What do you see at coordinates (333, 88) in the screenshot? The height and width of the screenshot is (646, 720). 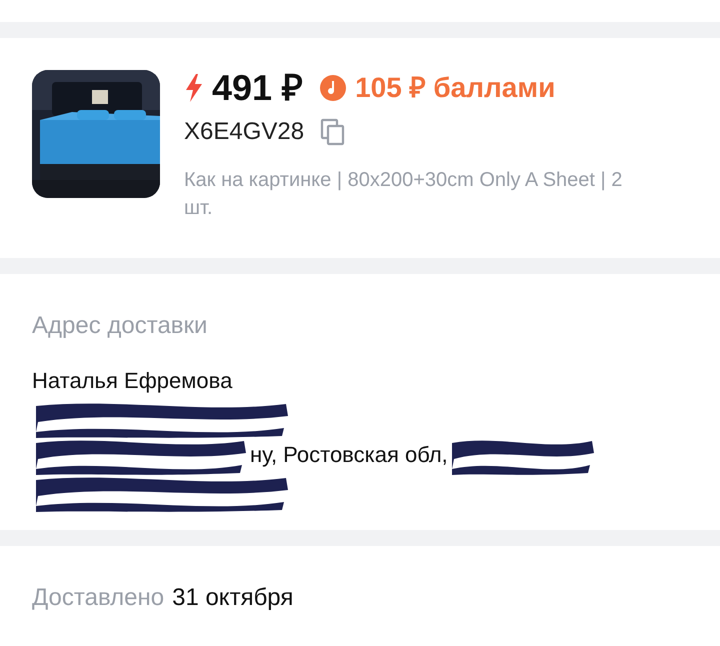 I see `coin-icon` at bounding box center [333, 88].